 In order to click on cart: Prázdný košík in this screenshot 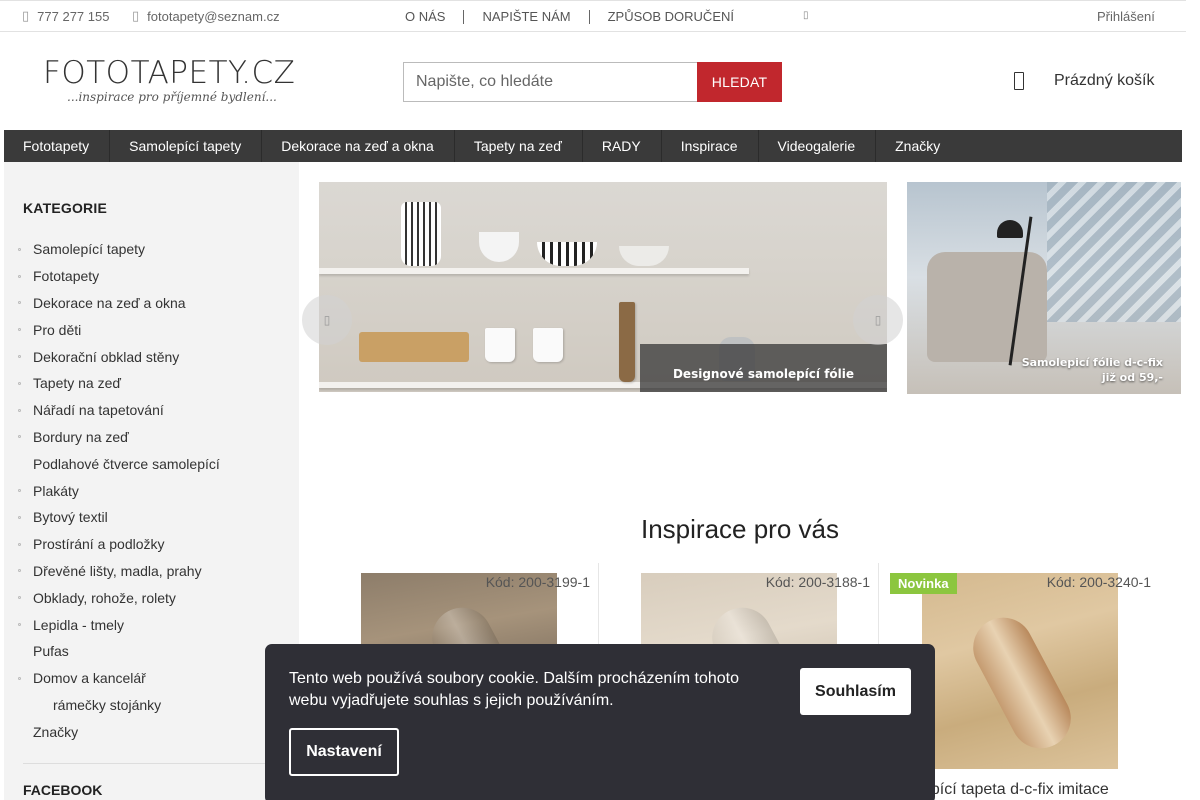, I will do `click(1084, 81)`.